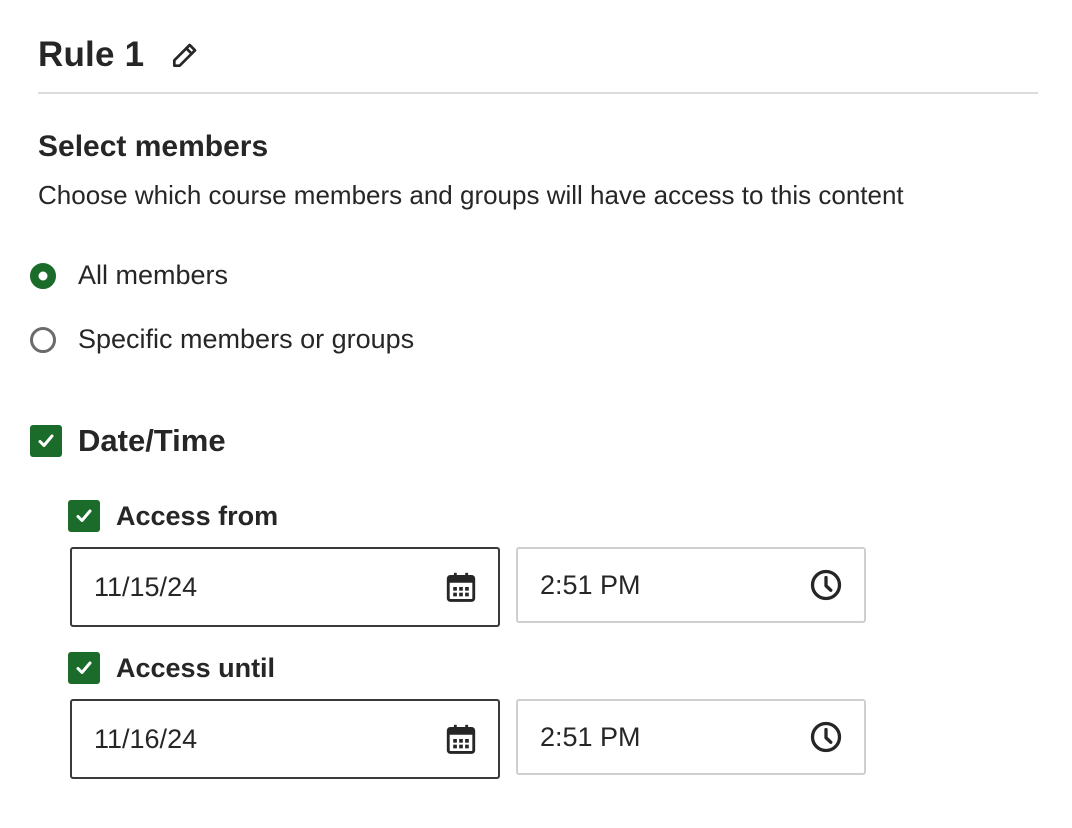 The image size is (1072, 828). What do you see at coordinates (146, 586) in the screenshot?
I see `access-from-date-value: 11/15/24` at bounding box center [146, 586].